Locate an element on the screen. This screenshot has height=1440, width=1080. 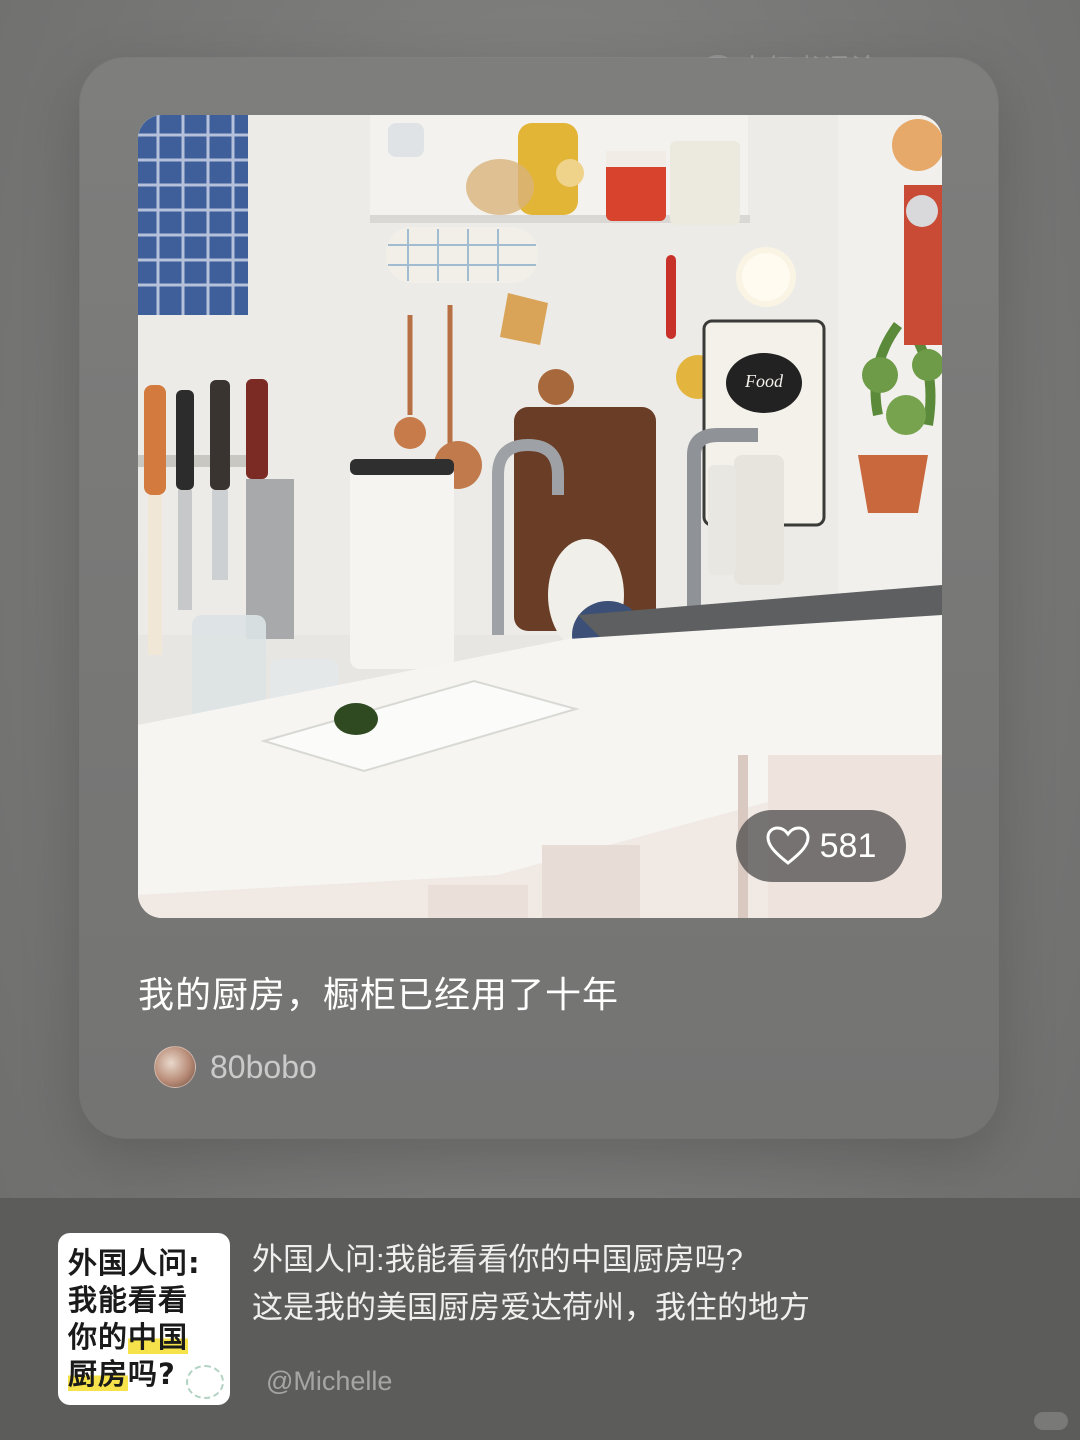
author-name: 80bobo is located at coordinates (263, 1067).